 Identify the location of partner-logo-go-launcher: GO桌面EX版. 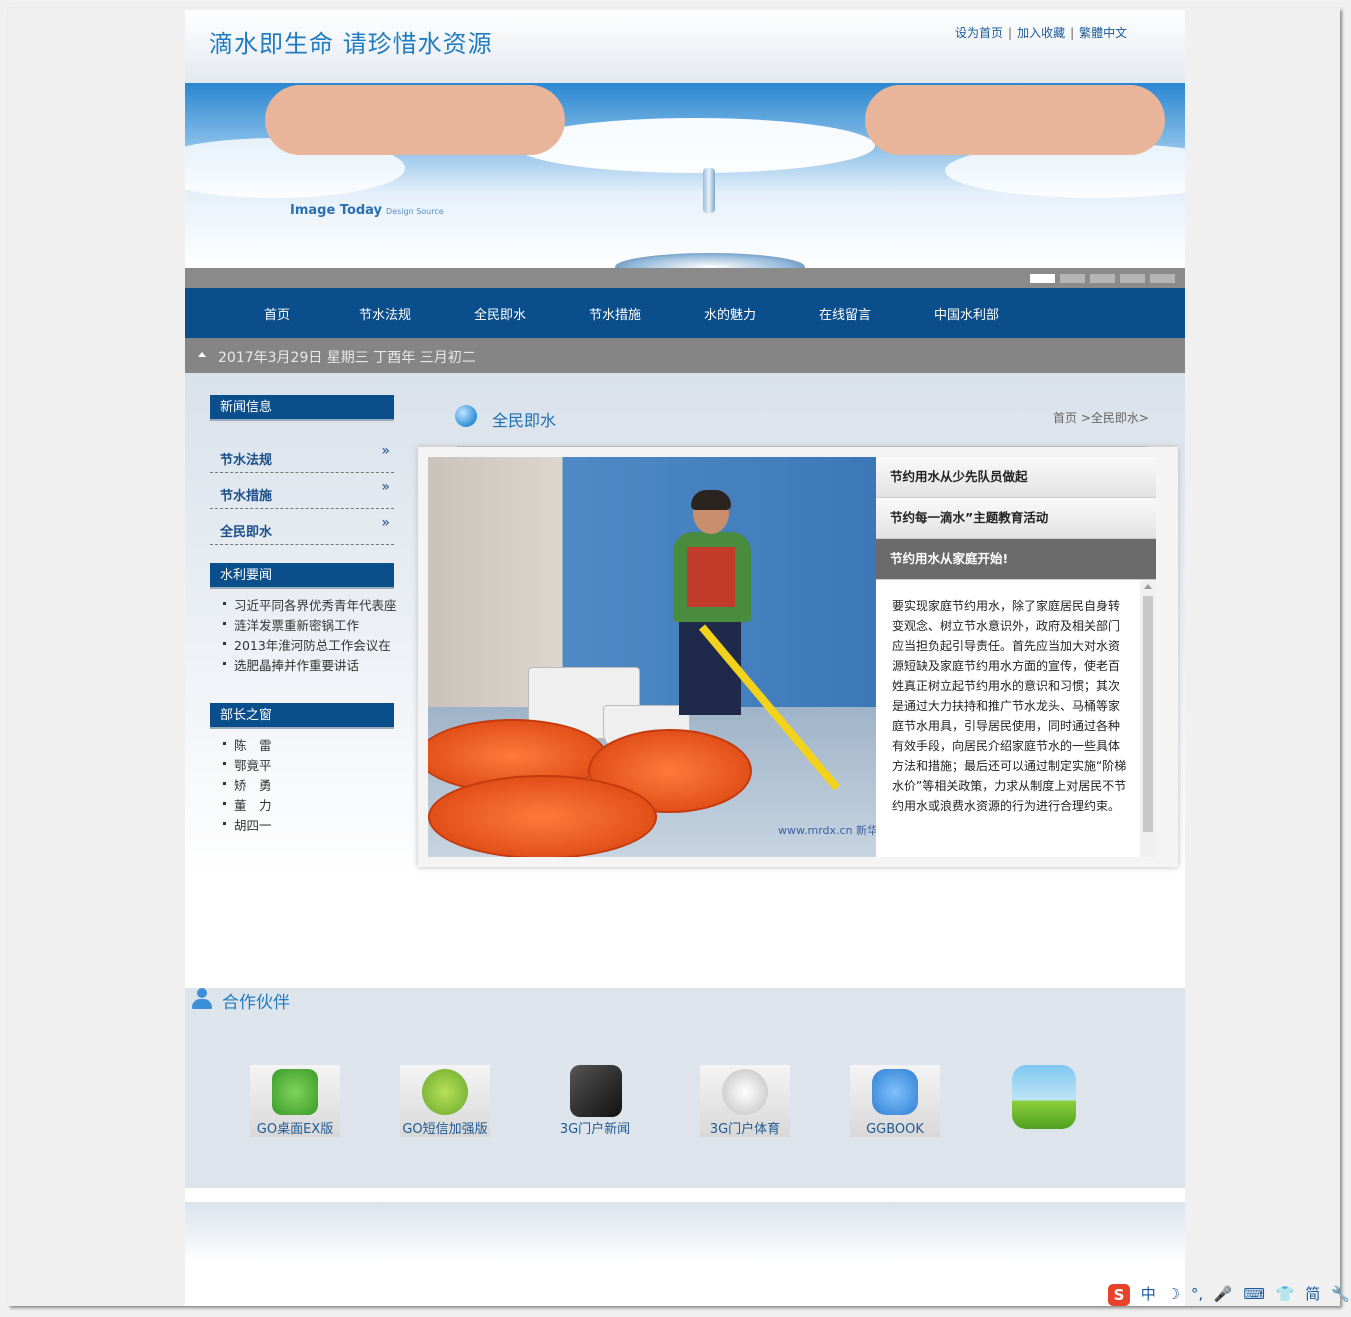
(295, 1101).